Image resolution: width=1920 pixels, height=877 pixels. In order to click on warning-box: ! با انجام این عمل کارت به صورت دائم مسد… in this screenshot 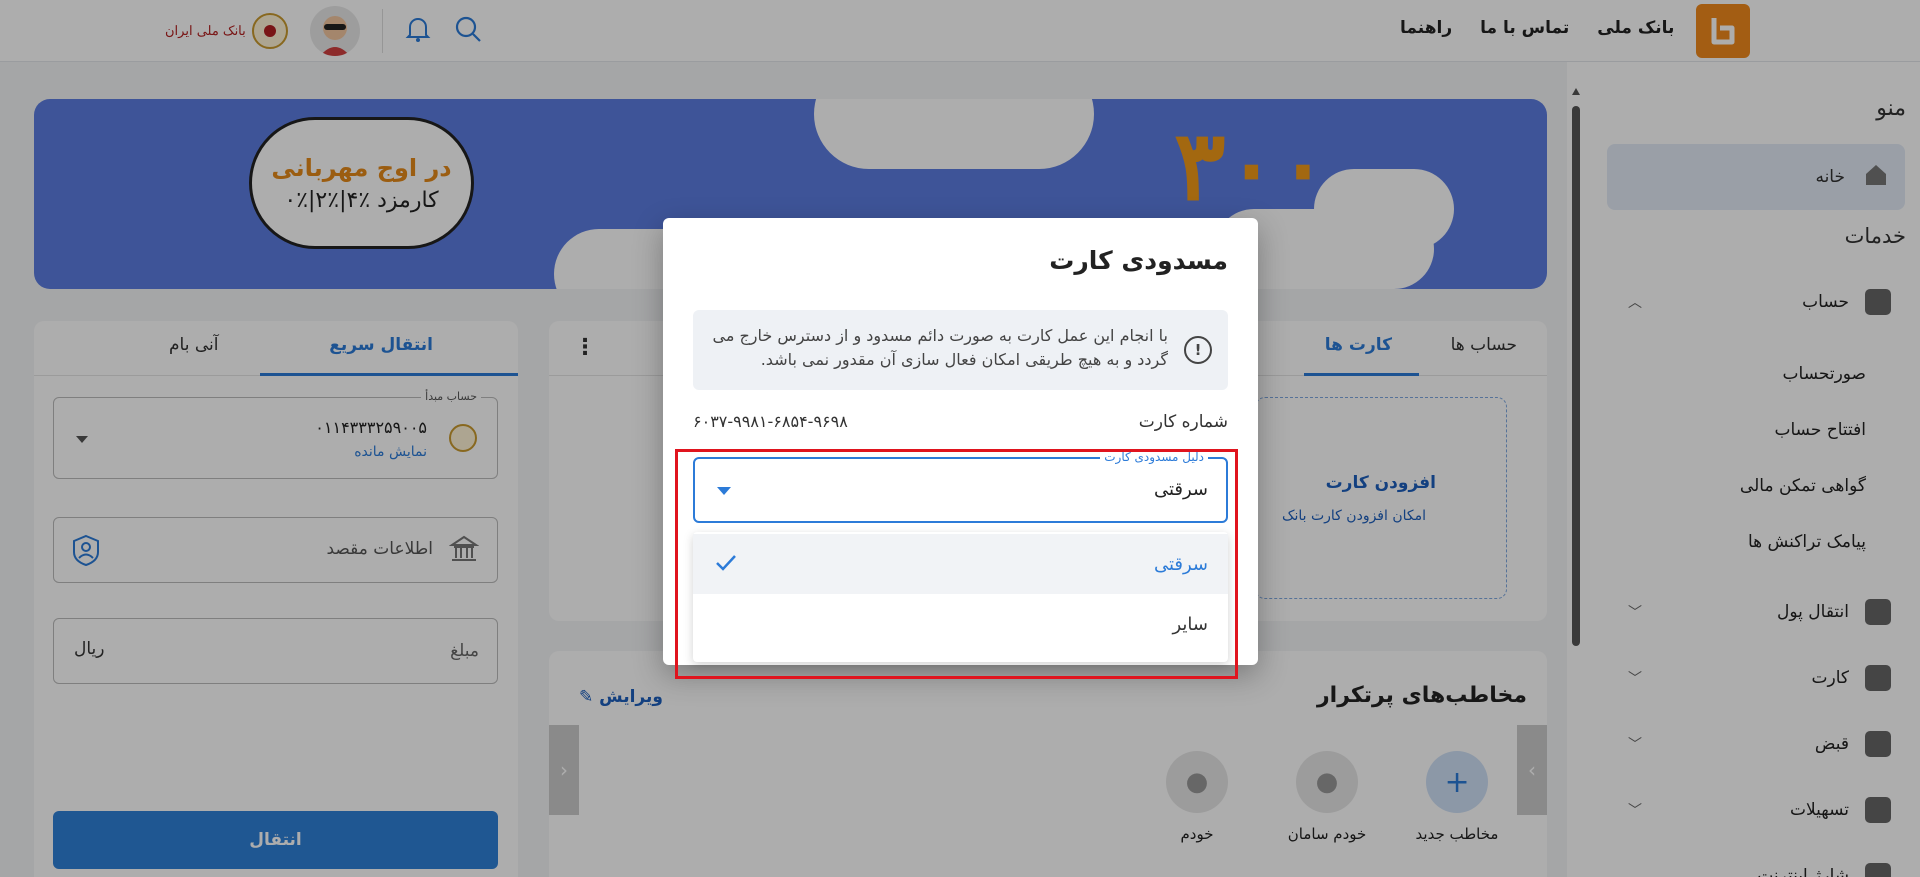, I will do `click(960, 350)`.